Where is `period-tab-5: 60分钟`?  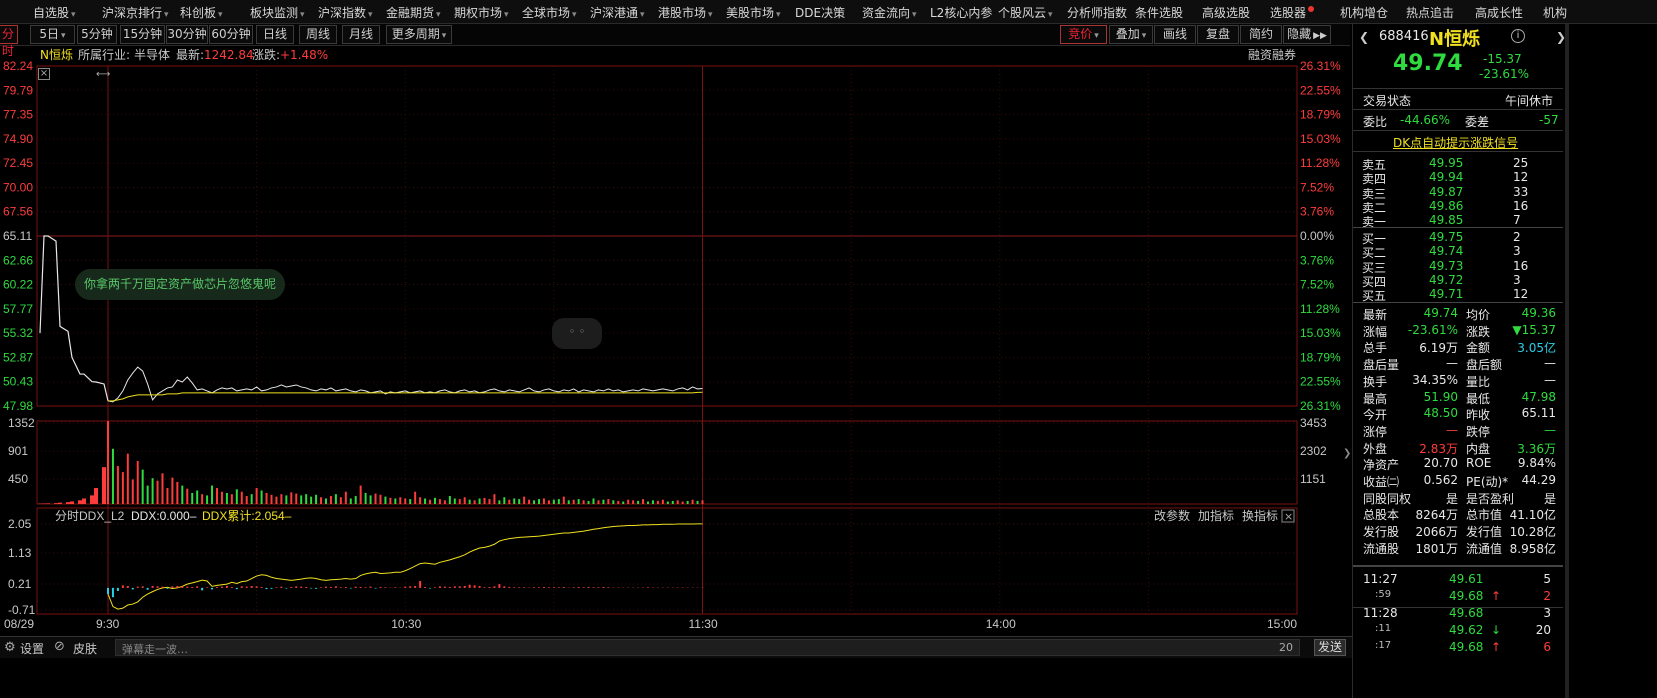
period-tab-5: 60分钟 is located at coordinates (231, 34).